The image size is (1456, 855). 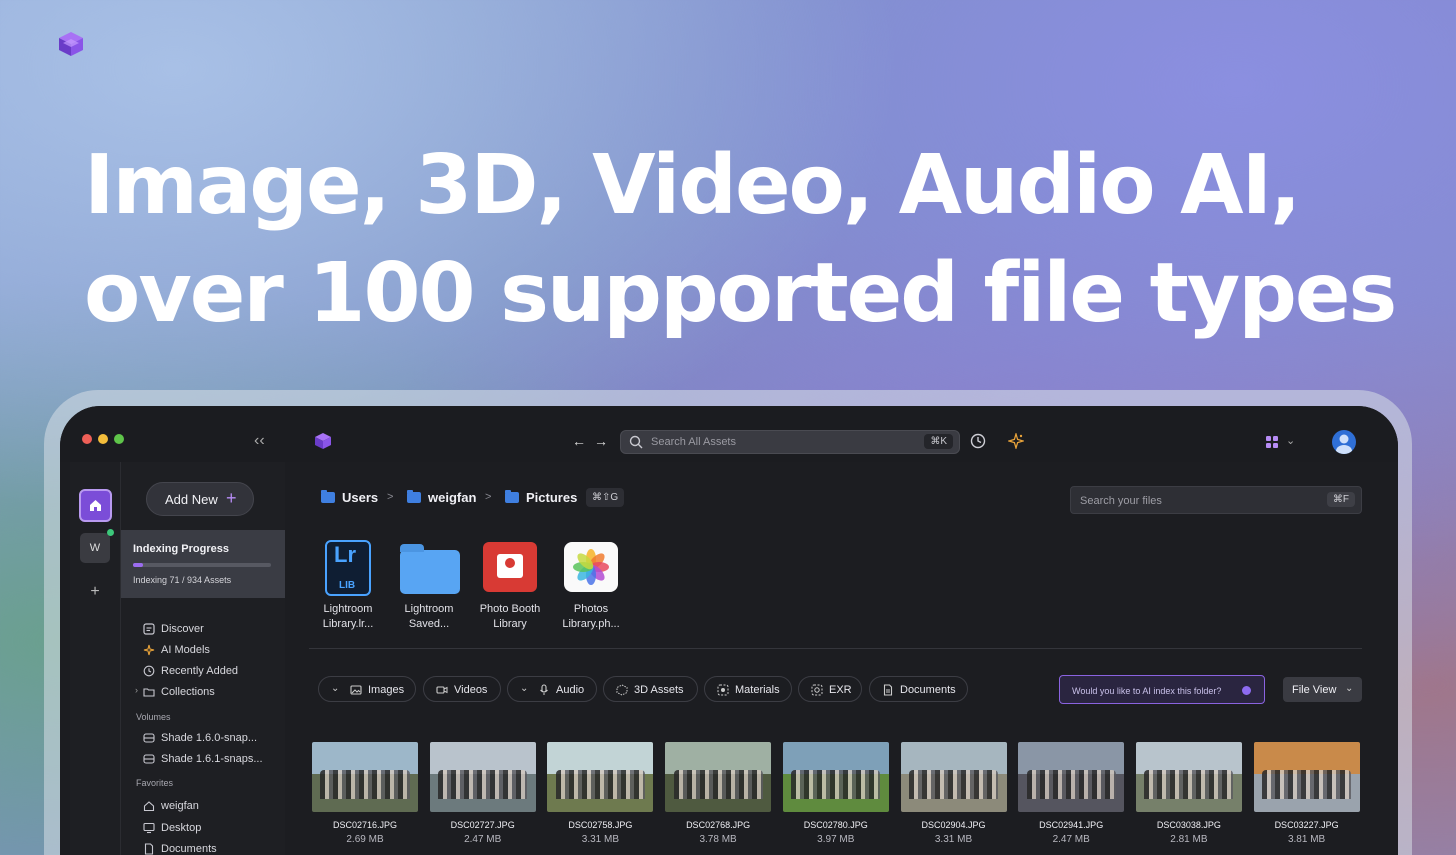 I want to click on search-shortcut: ⌘K, so click(x=938, y=441).